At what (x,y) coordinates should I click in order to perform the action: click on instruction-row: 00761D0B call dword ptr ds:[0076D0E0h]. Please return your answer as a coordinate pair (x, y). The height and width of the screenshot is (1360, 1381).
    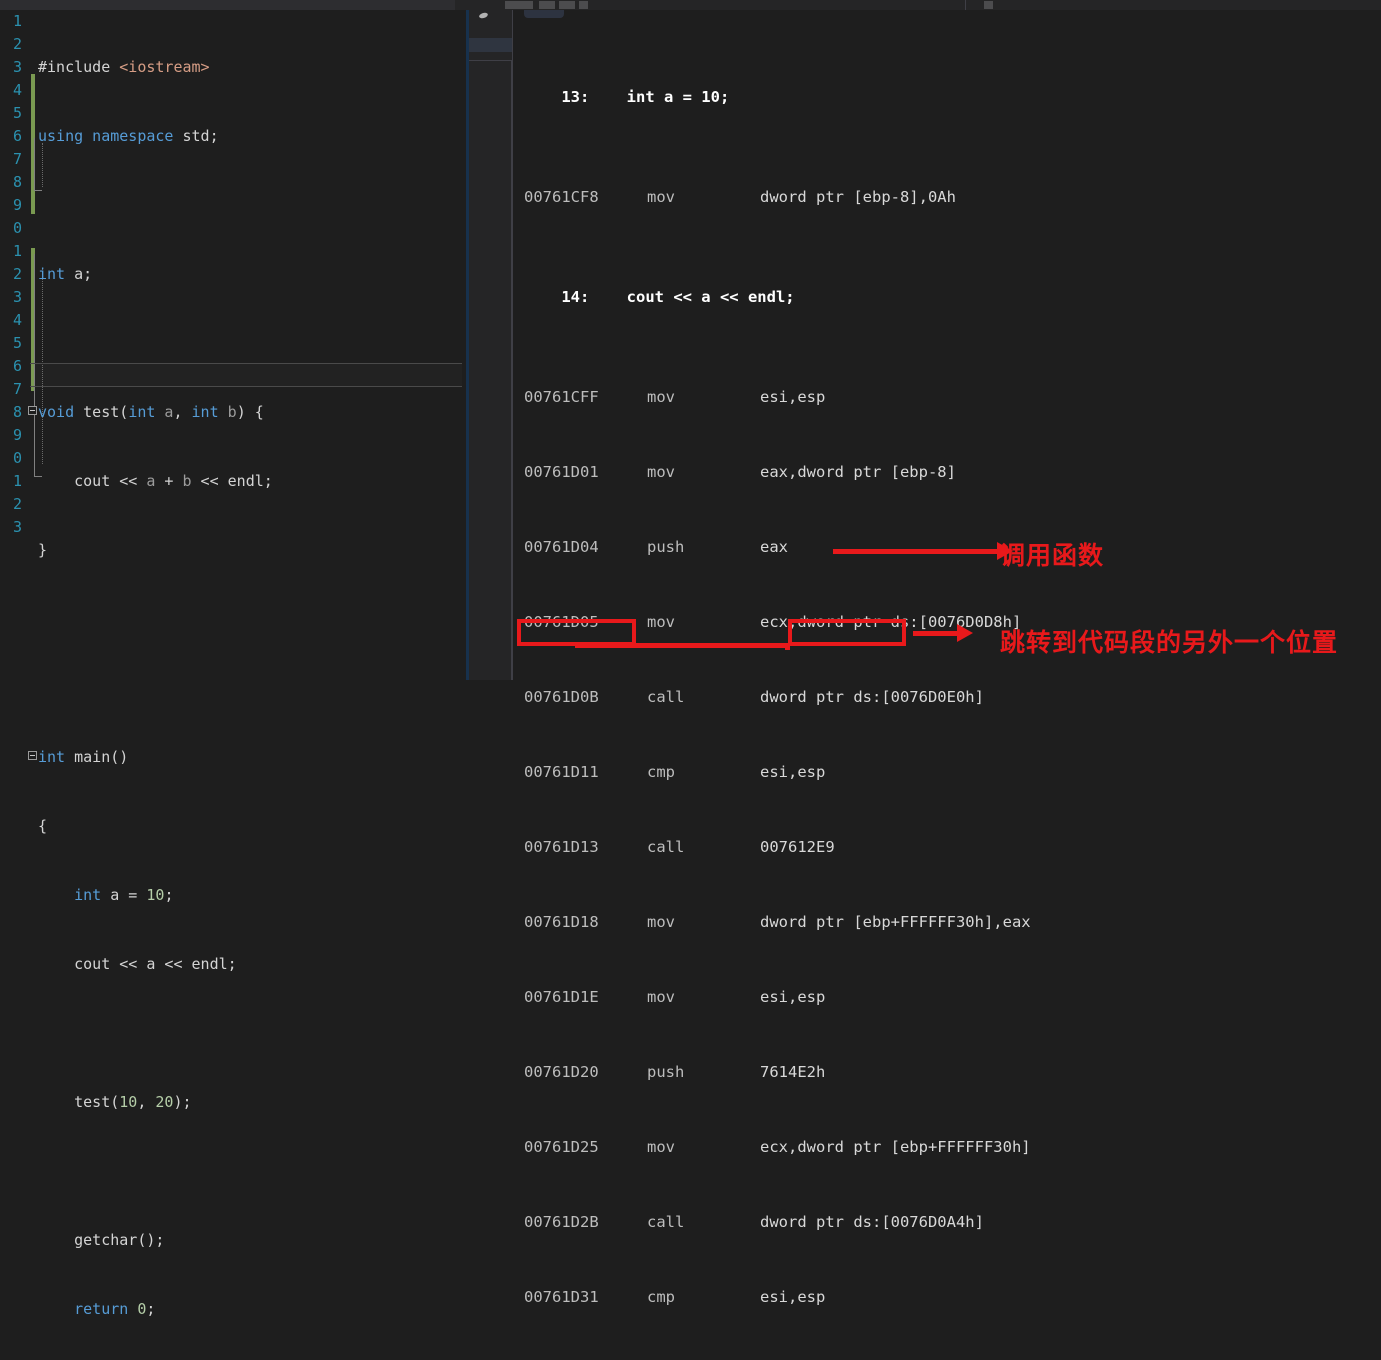
    Looking at the image, I should click on (952, 697).